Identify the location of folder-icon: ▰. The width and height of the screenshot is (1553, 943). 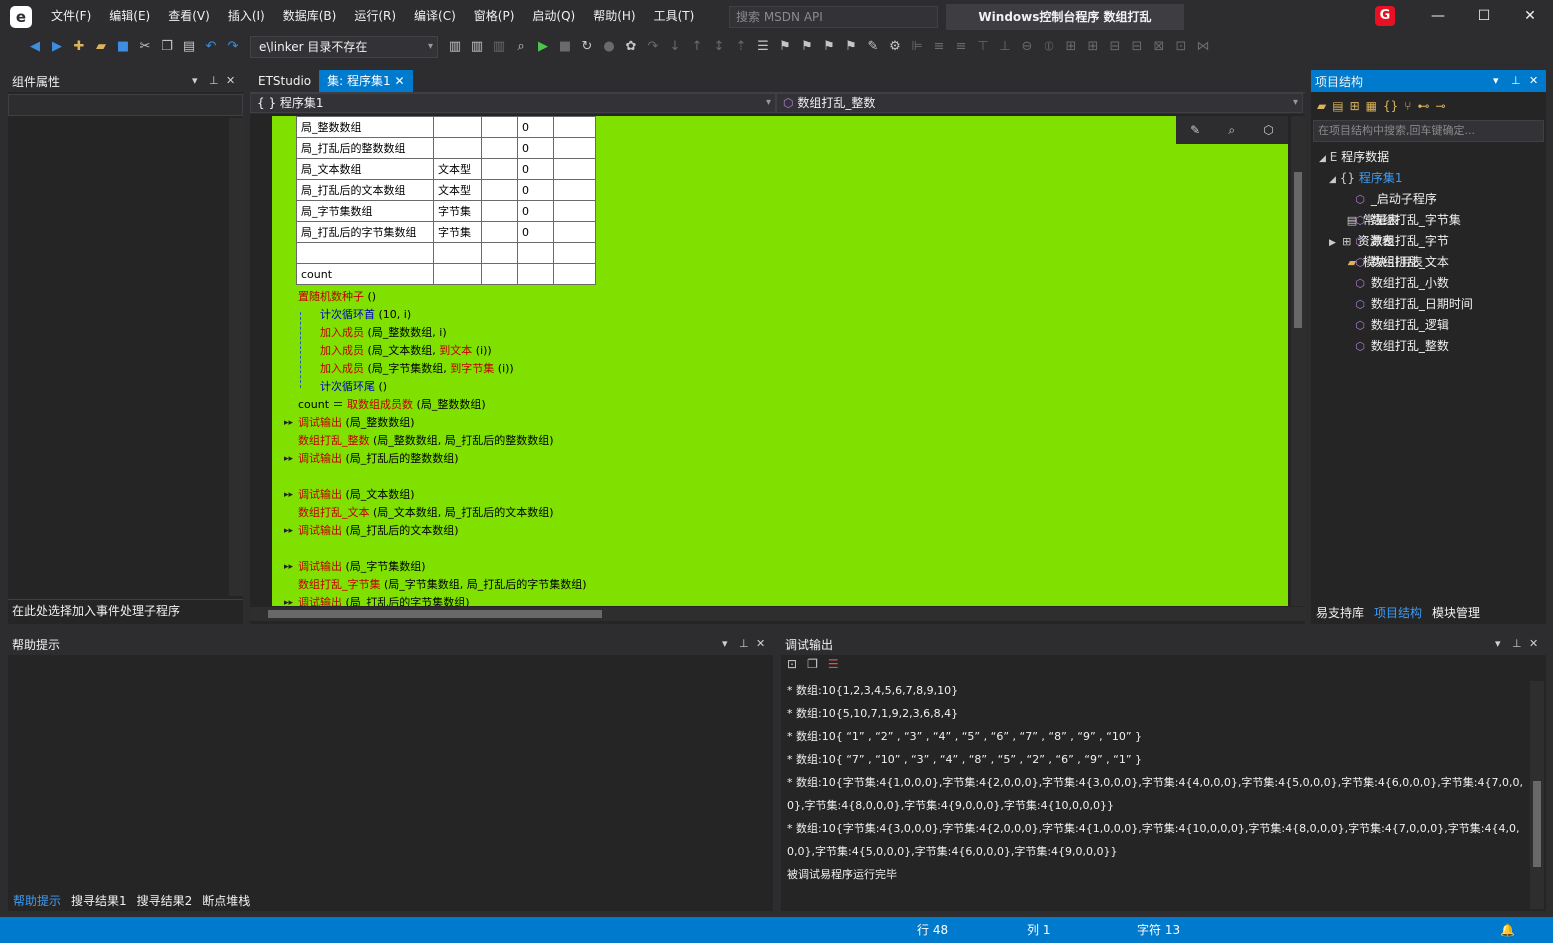
(1321, 106).